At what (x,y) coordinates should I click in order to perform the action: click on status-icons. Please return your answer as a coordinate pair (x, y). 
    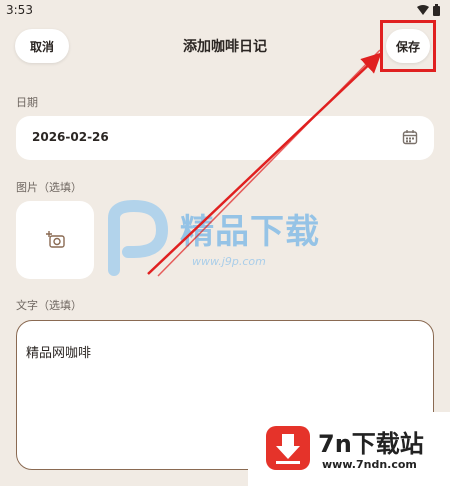
    Looking at the image, I should click on (428, 10).